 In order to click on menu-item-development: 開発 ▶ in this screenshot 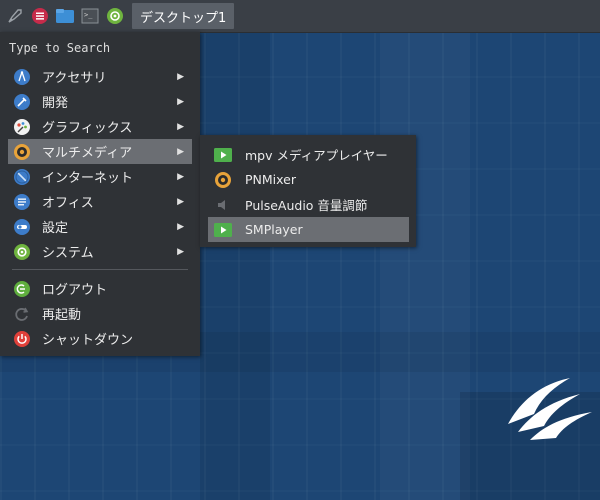, I will do `click(100, 101)`.